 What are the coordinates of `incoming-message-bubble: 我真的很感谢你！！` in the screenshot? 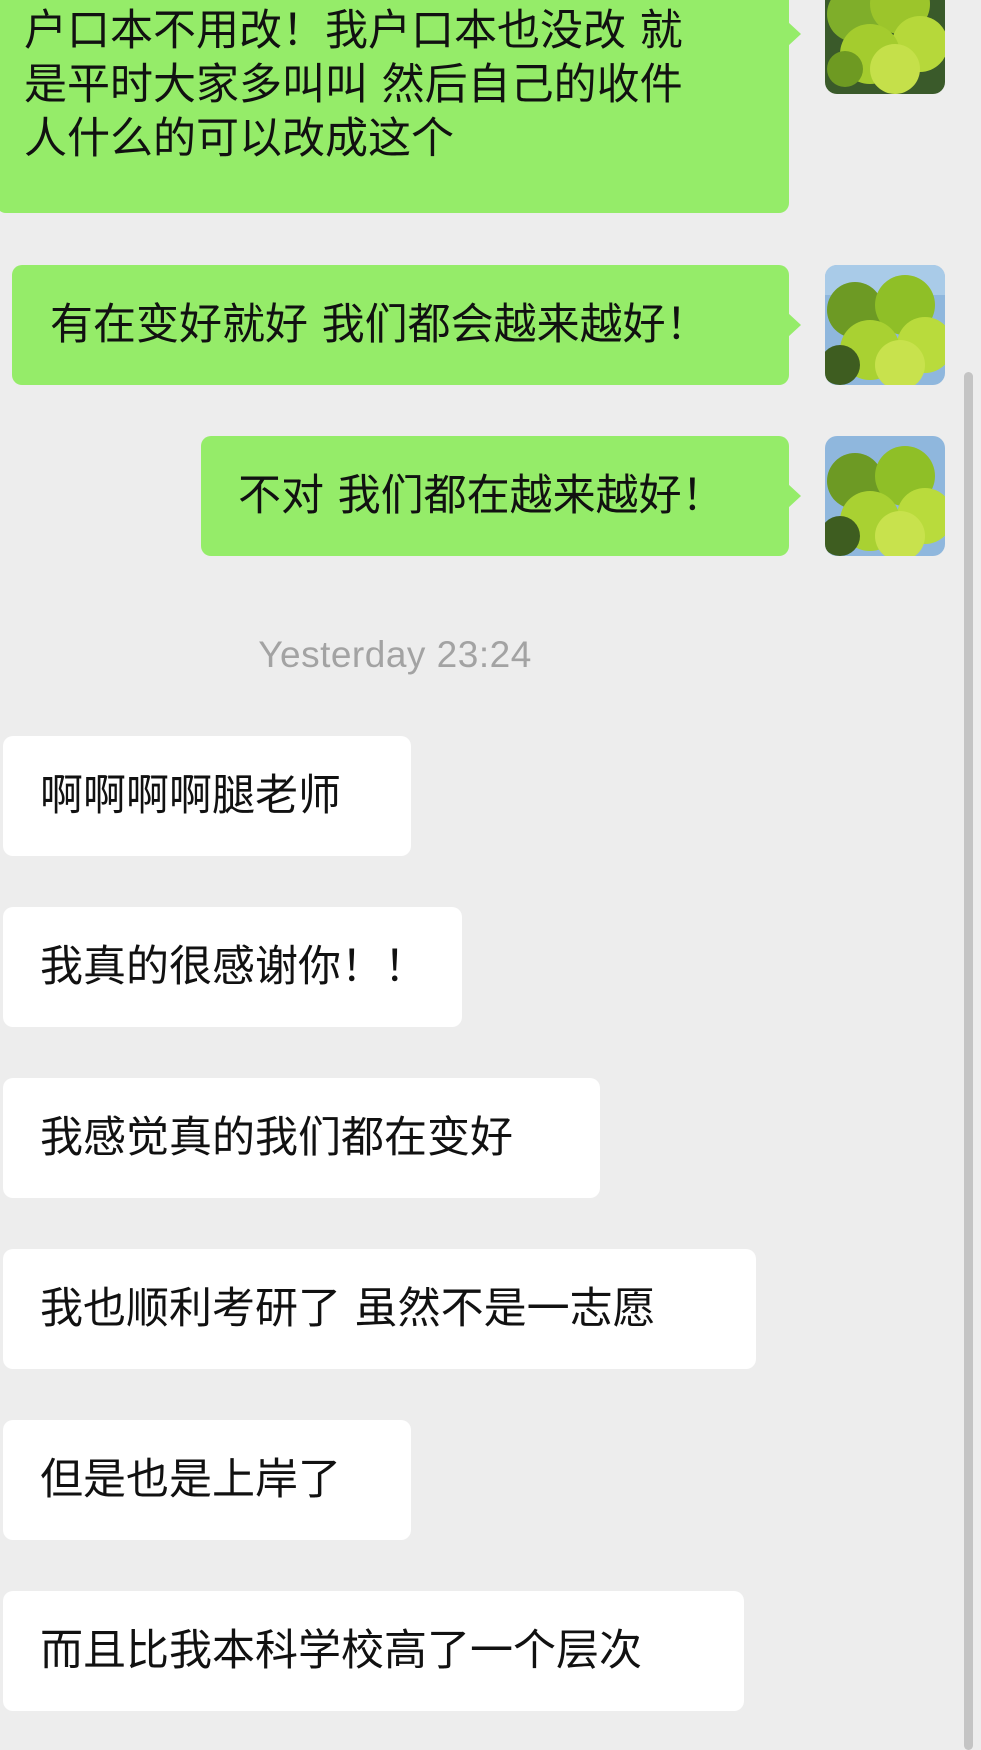 It's located at (232, 967).